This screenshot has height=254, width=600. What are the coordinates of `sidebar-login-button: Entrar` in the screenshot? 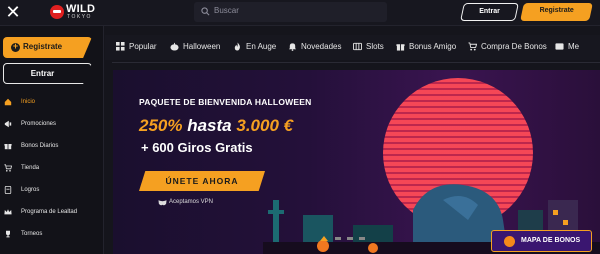 It's located at (47, 73).